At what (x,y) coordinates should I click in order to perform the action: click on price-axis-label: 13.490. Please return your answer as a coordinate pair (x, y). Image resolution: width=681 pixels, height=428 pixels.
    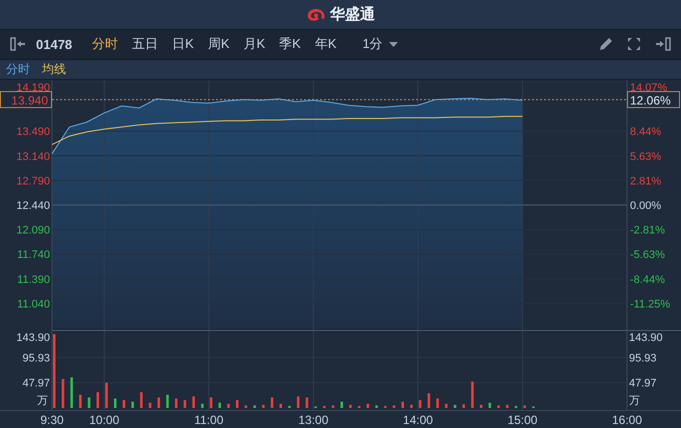
    Looking at the image, I should click on (33, 132).